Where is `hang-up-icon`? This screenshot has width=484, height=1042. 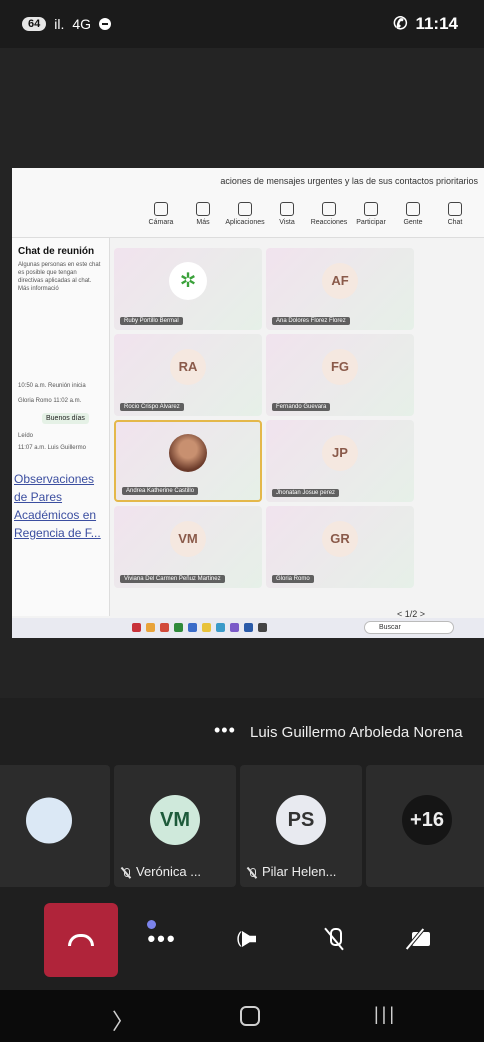 hang-up-icon is located at coordinates (81, 940).